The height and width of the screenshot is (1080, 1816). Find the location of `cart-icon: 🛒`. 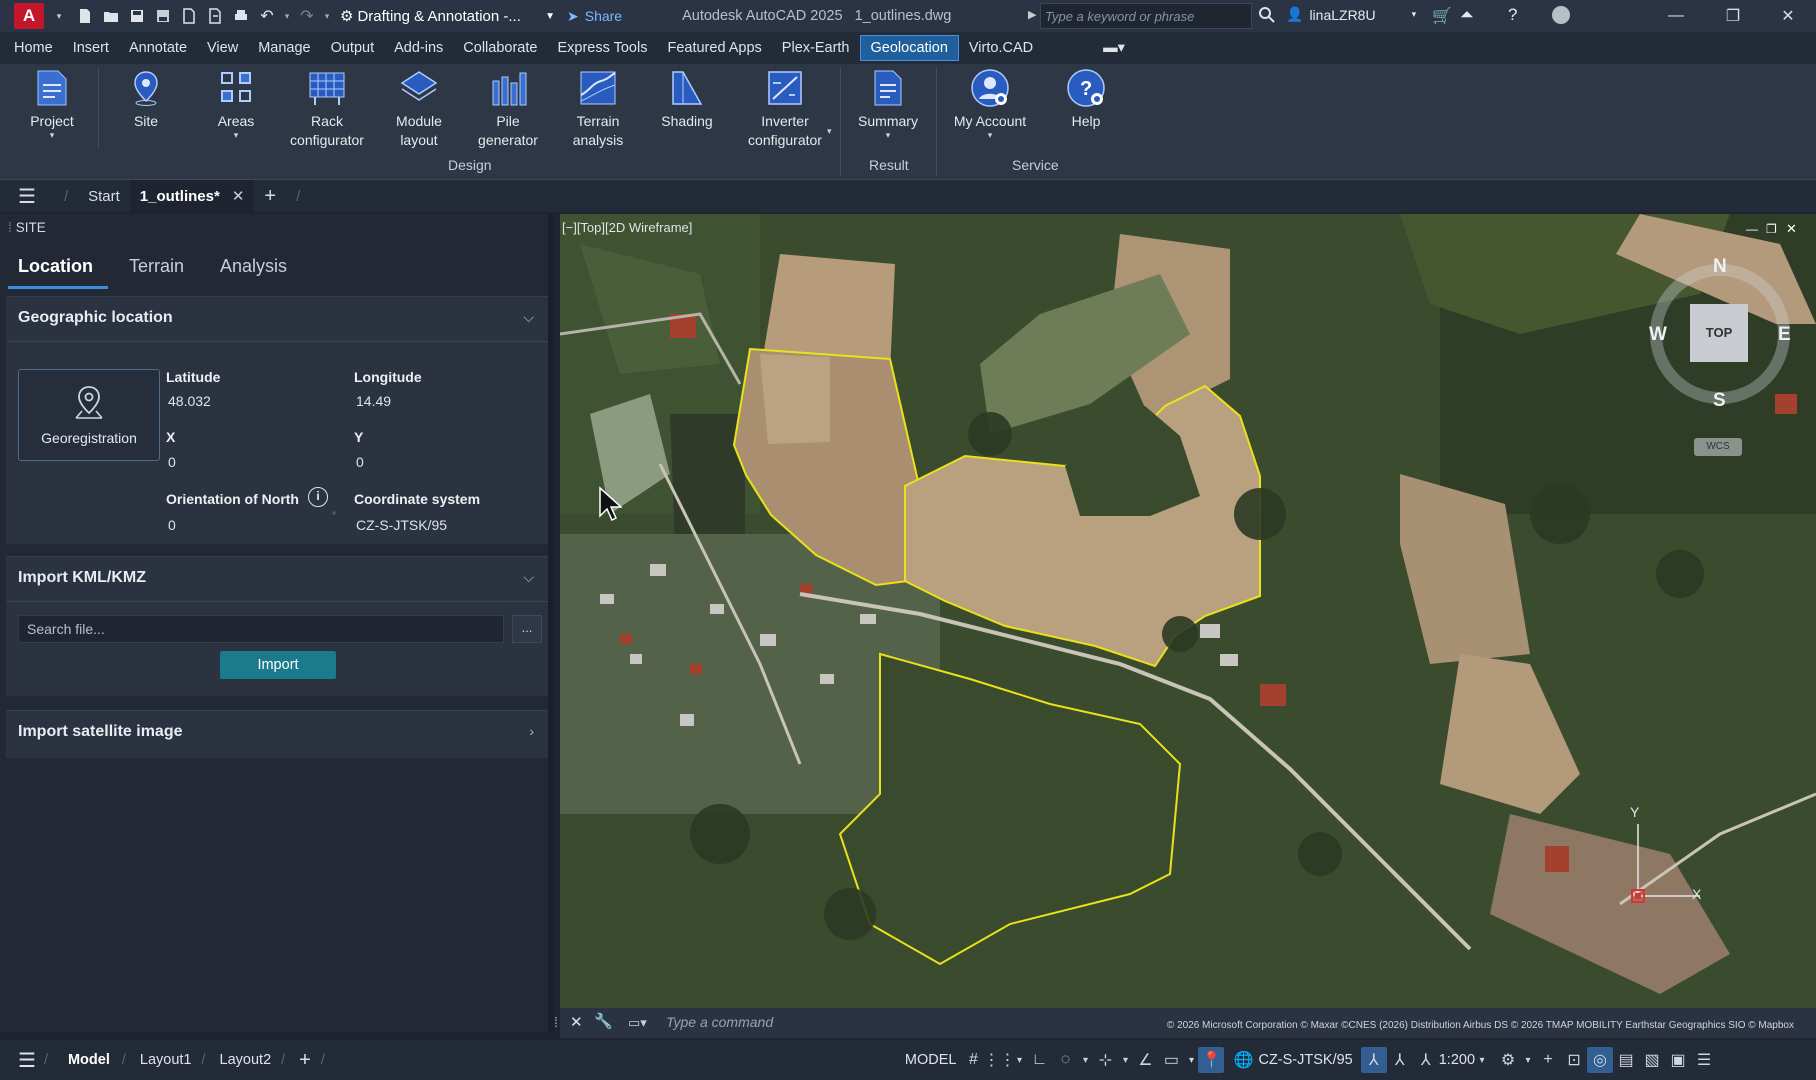

cart-icon: 🛒 is located at coordinates (1442, 16).